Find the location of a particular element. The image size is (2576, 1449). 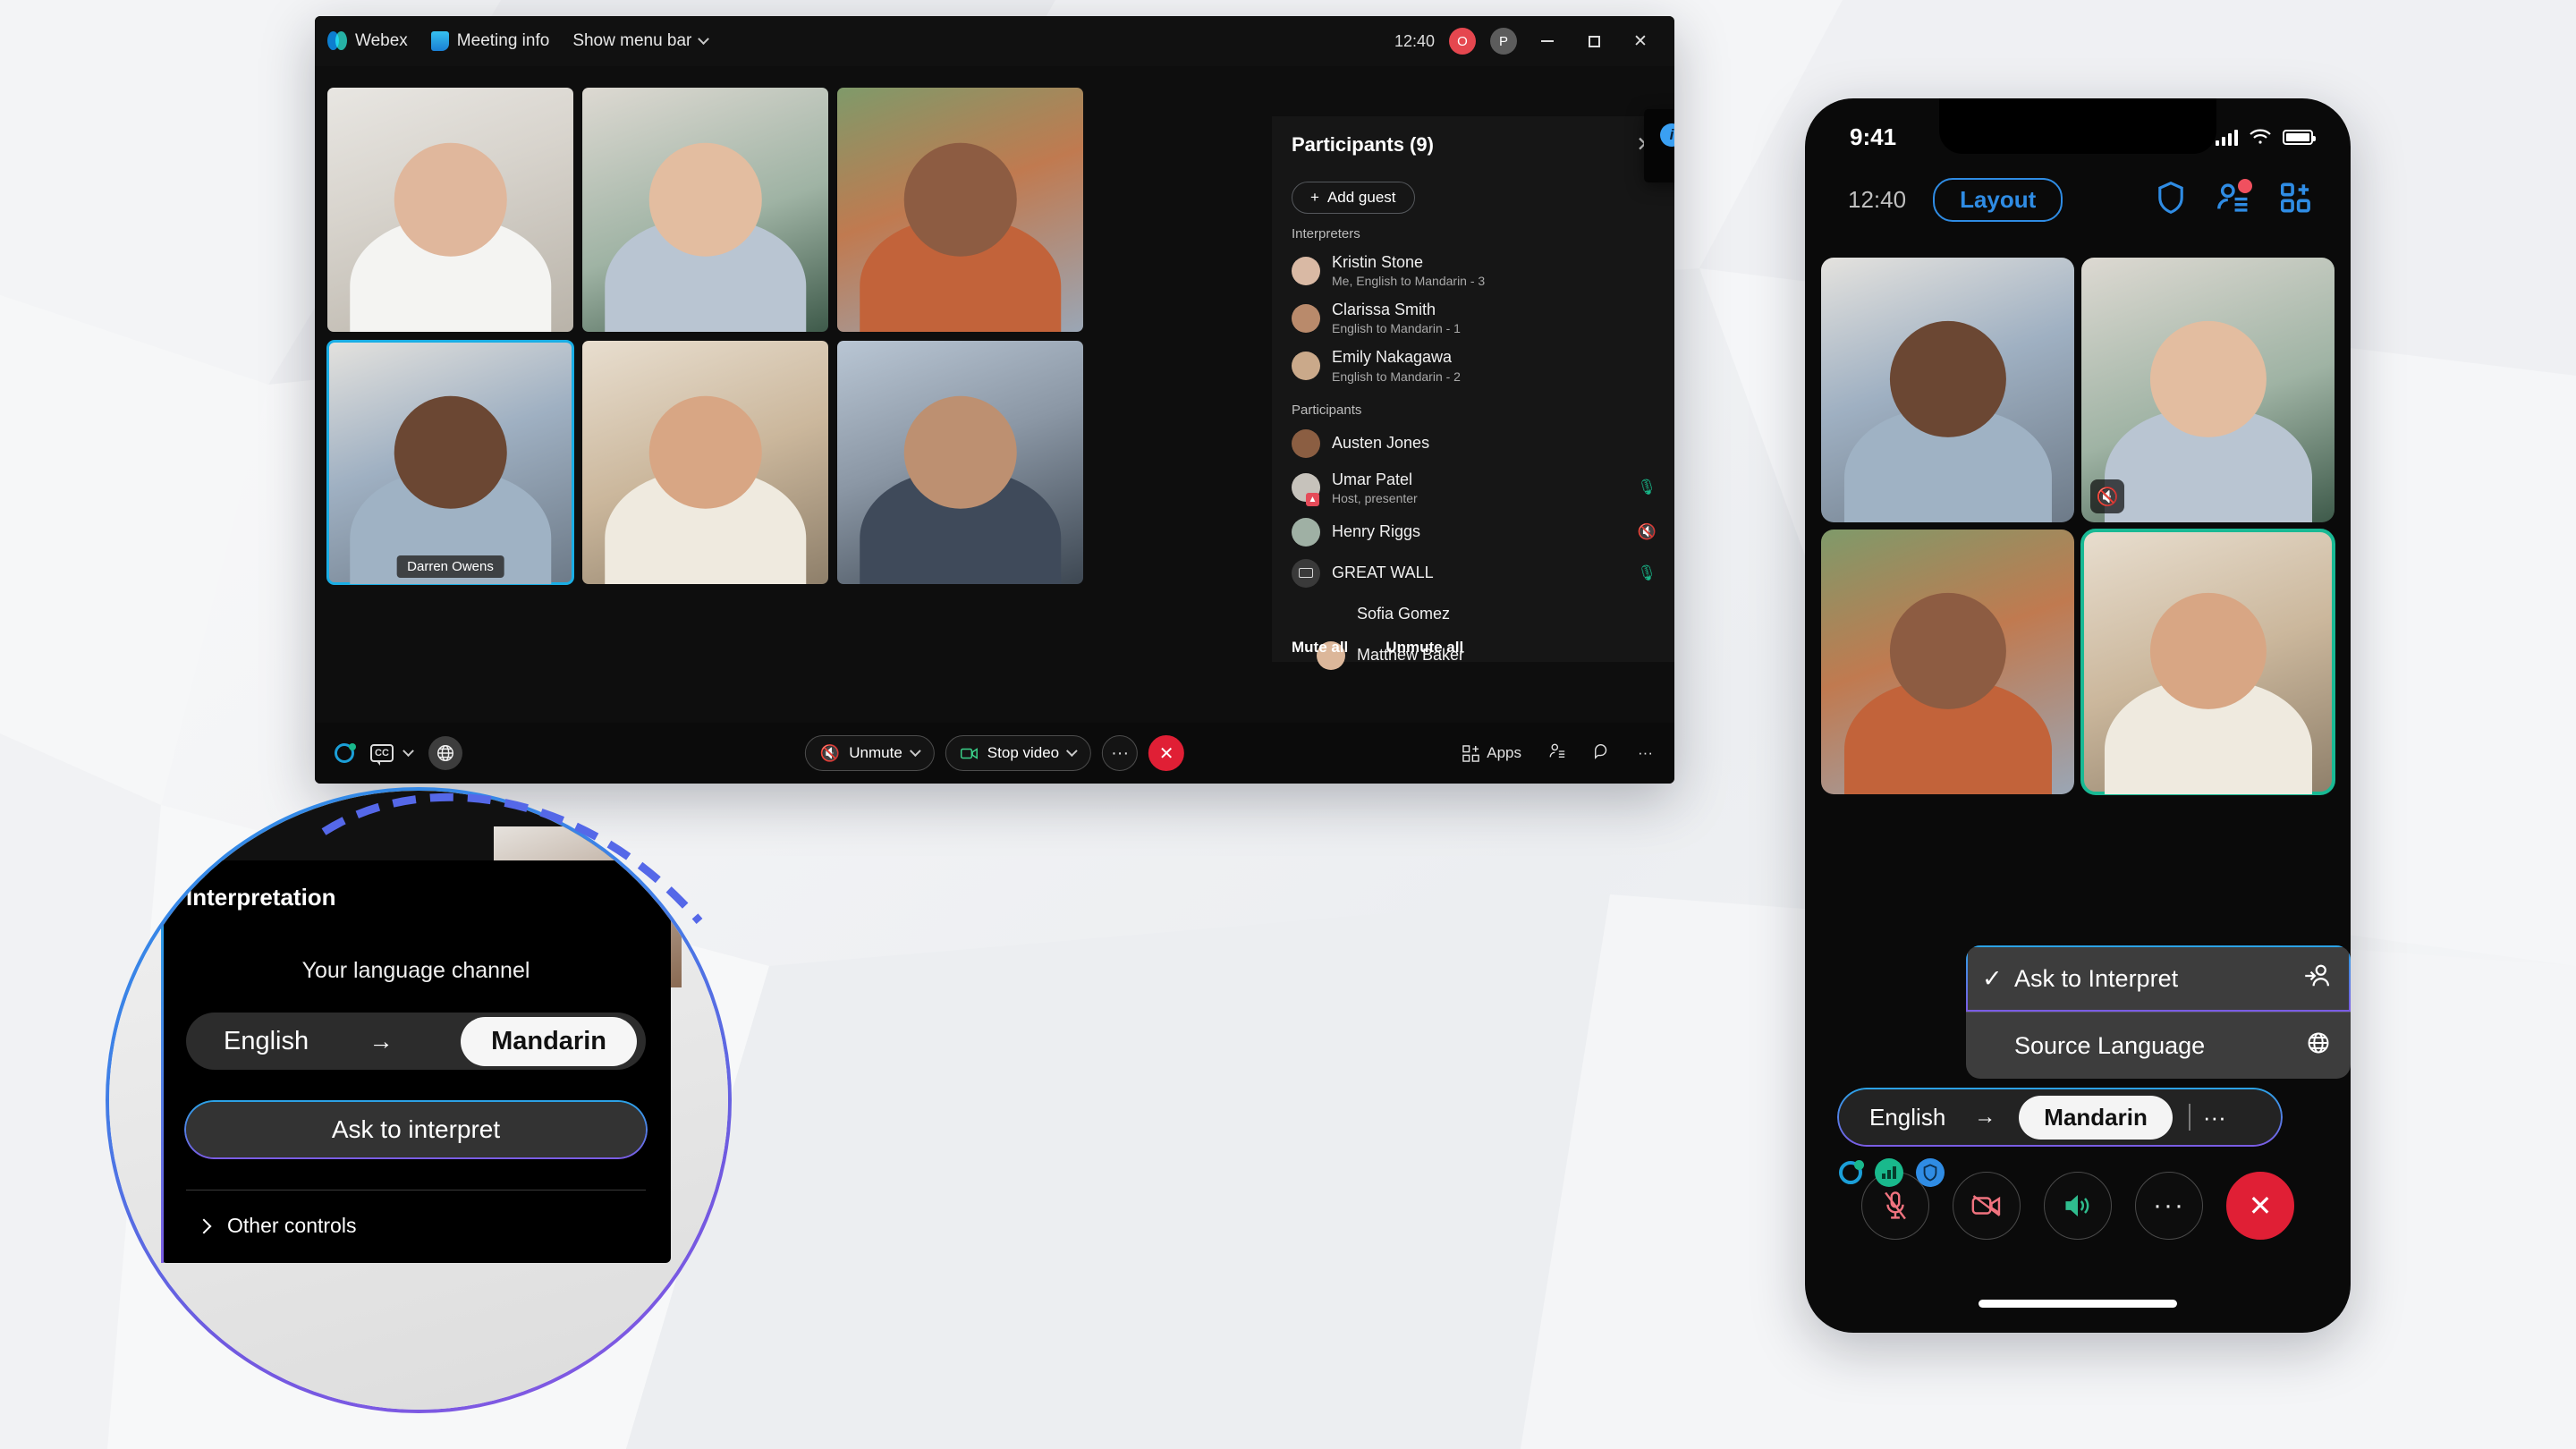

mute-all-button: Mute all is located at coordinates (1320, 648).